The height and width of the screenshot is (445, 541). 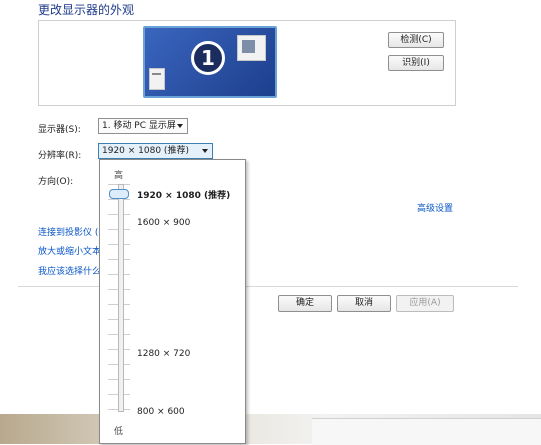 What do you see at coordinates (145, 151) in the screenshot?
I see `resolution-select-value: 1920 × 1080 (推荐)` at bounding box center [145, 151].